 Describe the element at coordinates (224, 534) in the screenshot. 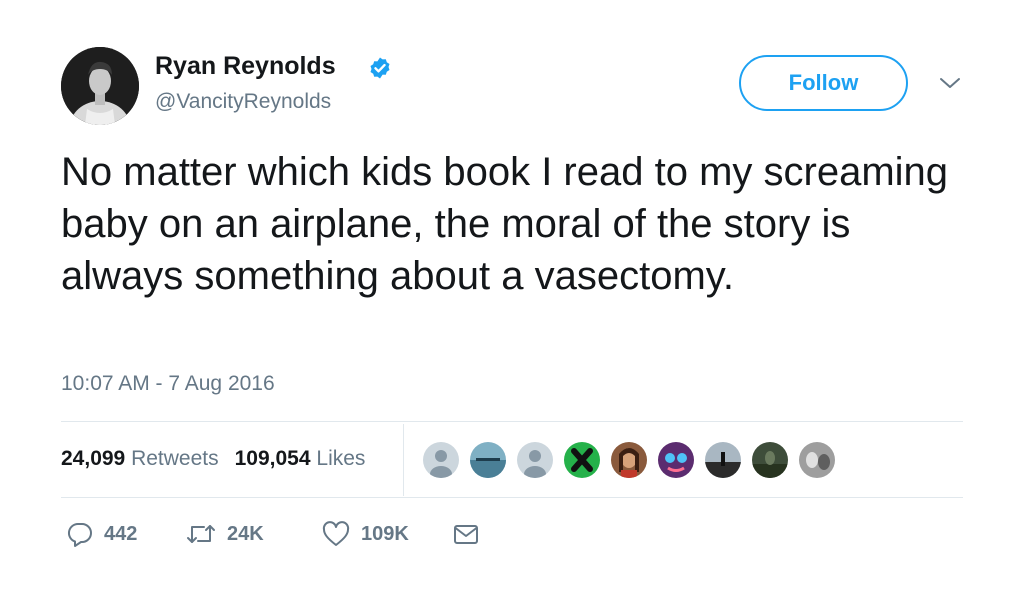

I see `retweet-button: 24K` at that location.